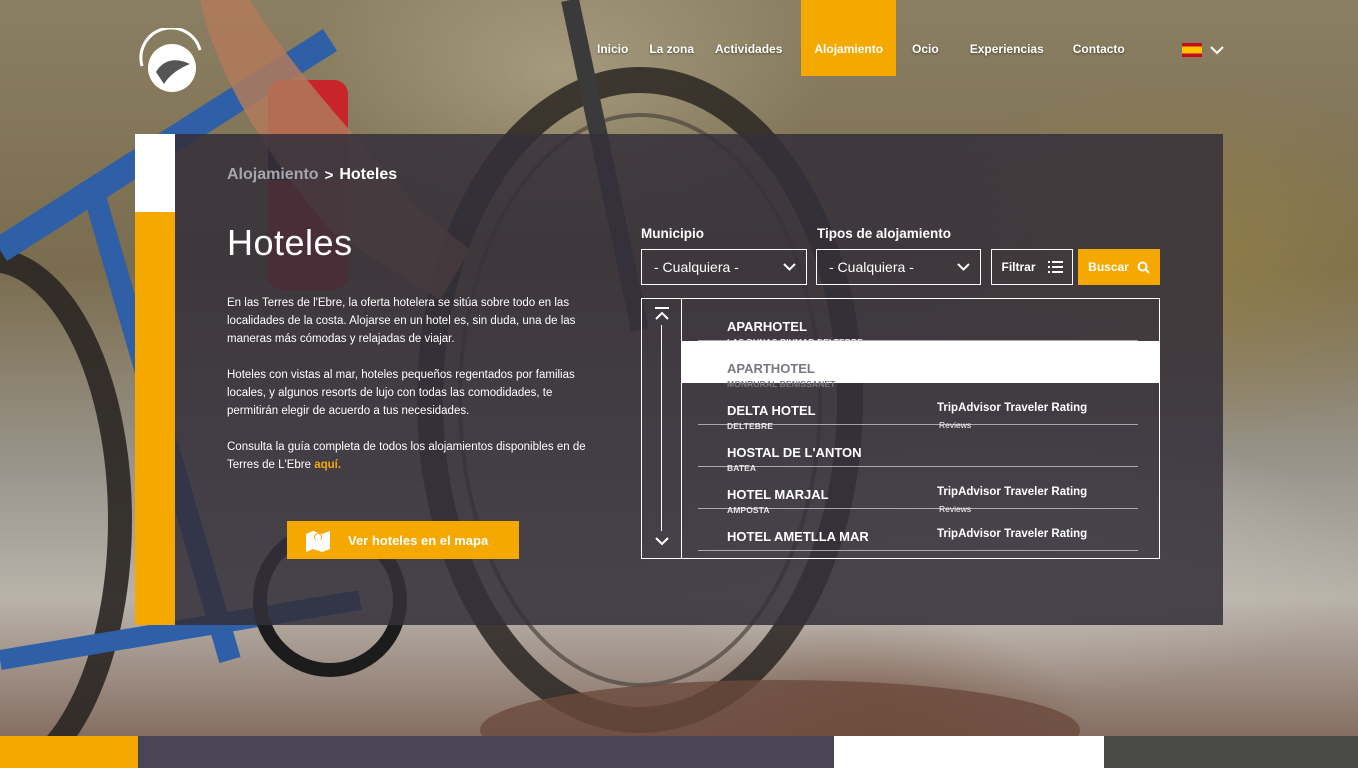 The image size is (1358, 768). I want to click on nav-la-zona: La zona, so click(671, 38).